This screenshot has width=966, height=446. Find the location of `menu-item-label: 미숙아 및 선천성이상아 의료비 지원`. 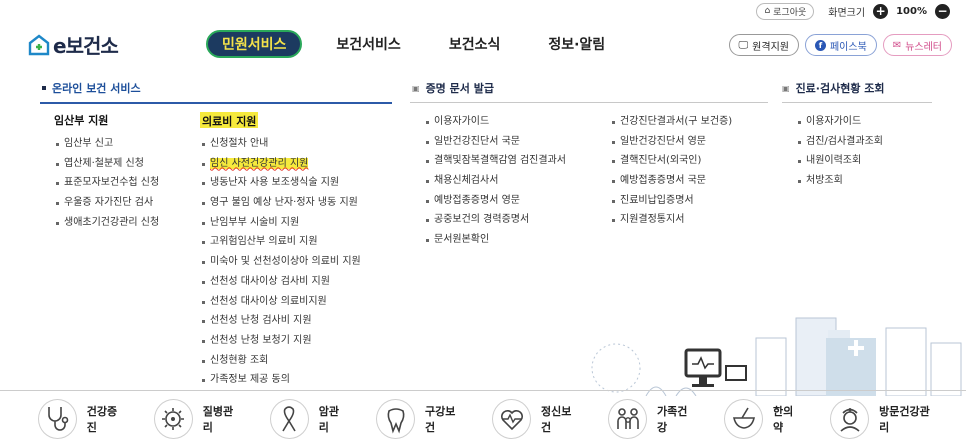

menu-item-label: 미숙아 및 선천성이상아 의료비 지원 is located at coordinates (285, 262).